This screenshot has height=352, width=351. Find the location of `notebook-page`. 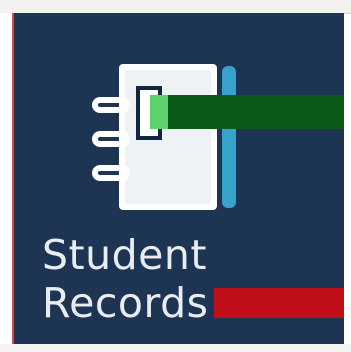

notebook-page is located at coordinates (168, 137).